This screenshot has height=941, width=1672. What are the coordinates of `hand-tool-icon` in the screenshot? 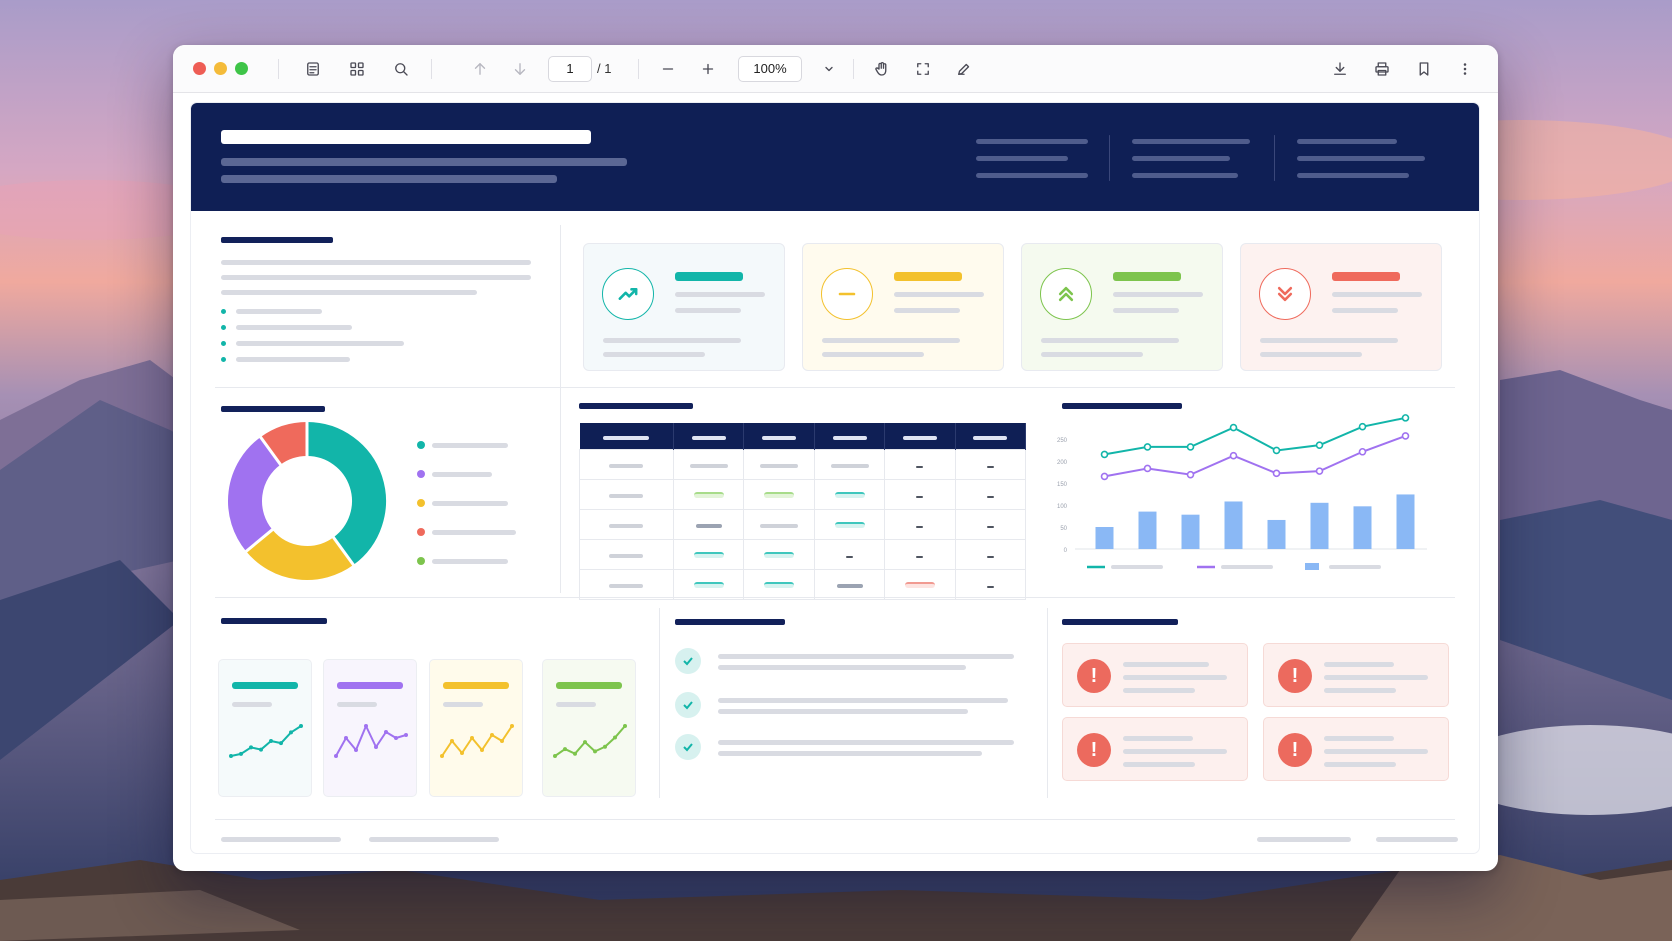 It's located at (882, 69).